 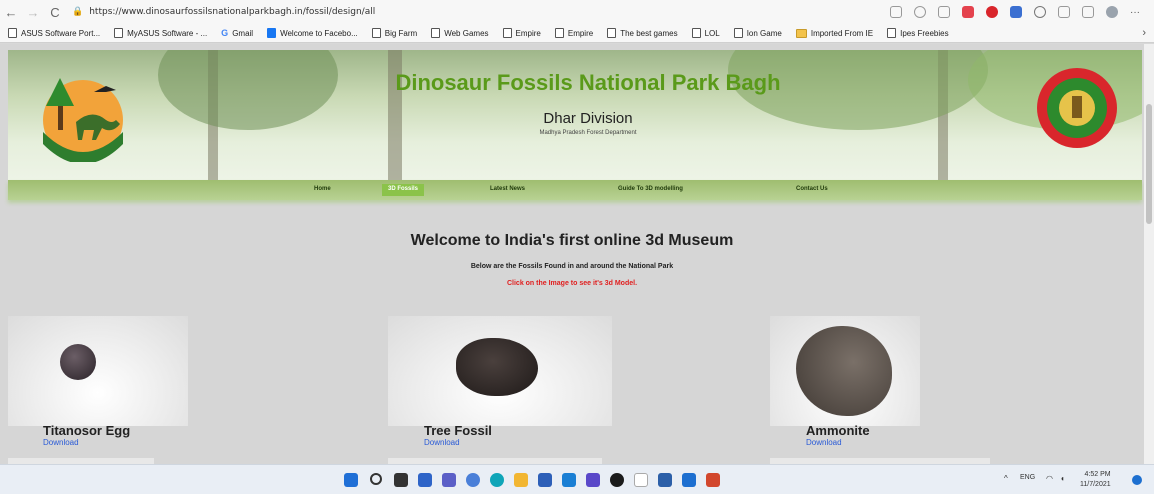 I want to click on facebook-icon, so click(x=272, y=33).